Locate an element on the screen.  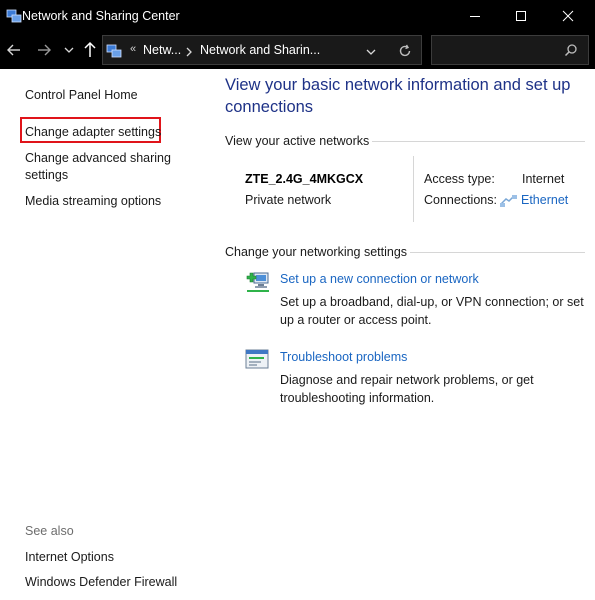
window-title: Network and Sharing Center is located at coordinates (101, 16).